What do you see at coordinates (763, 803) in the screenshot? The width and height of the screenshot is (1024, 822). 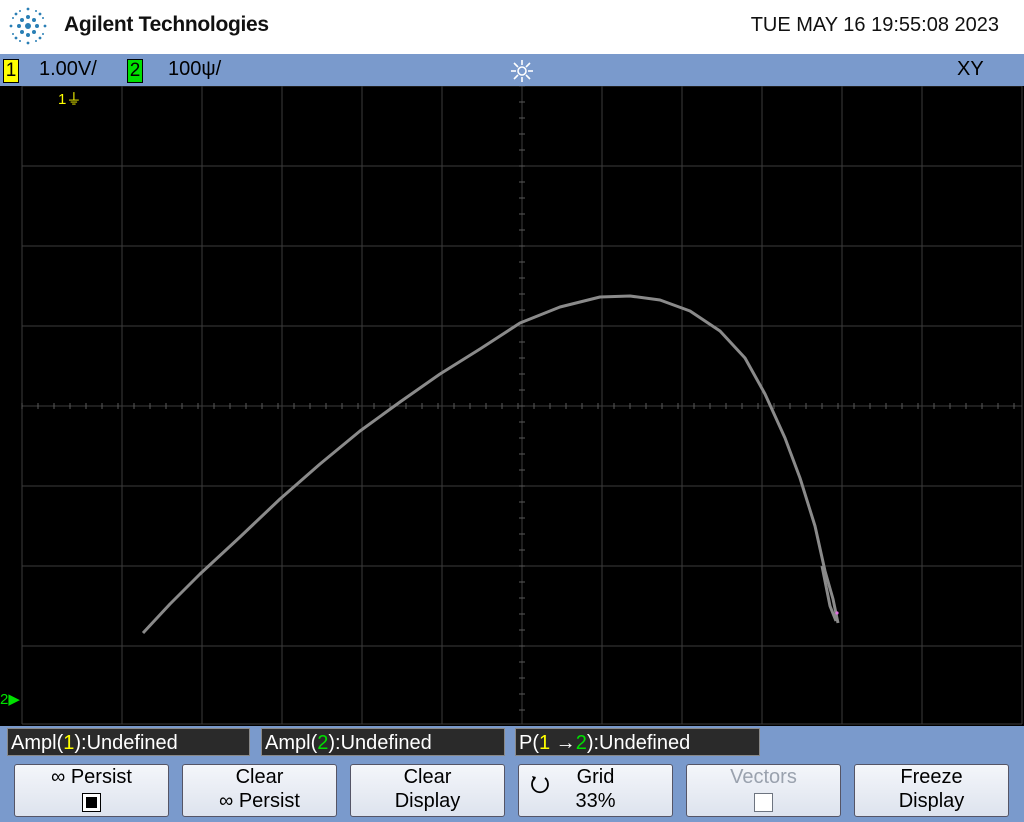 I see `vectors-checkbox` at bounding box center [763, 803].